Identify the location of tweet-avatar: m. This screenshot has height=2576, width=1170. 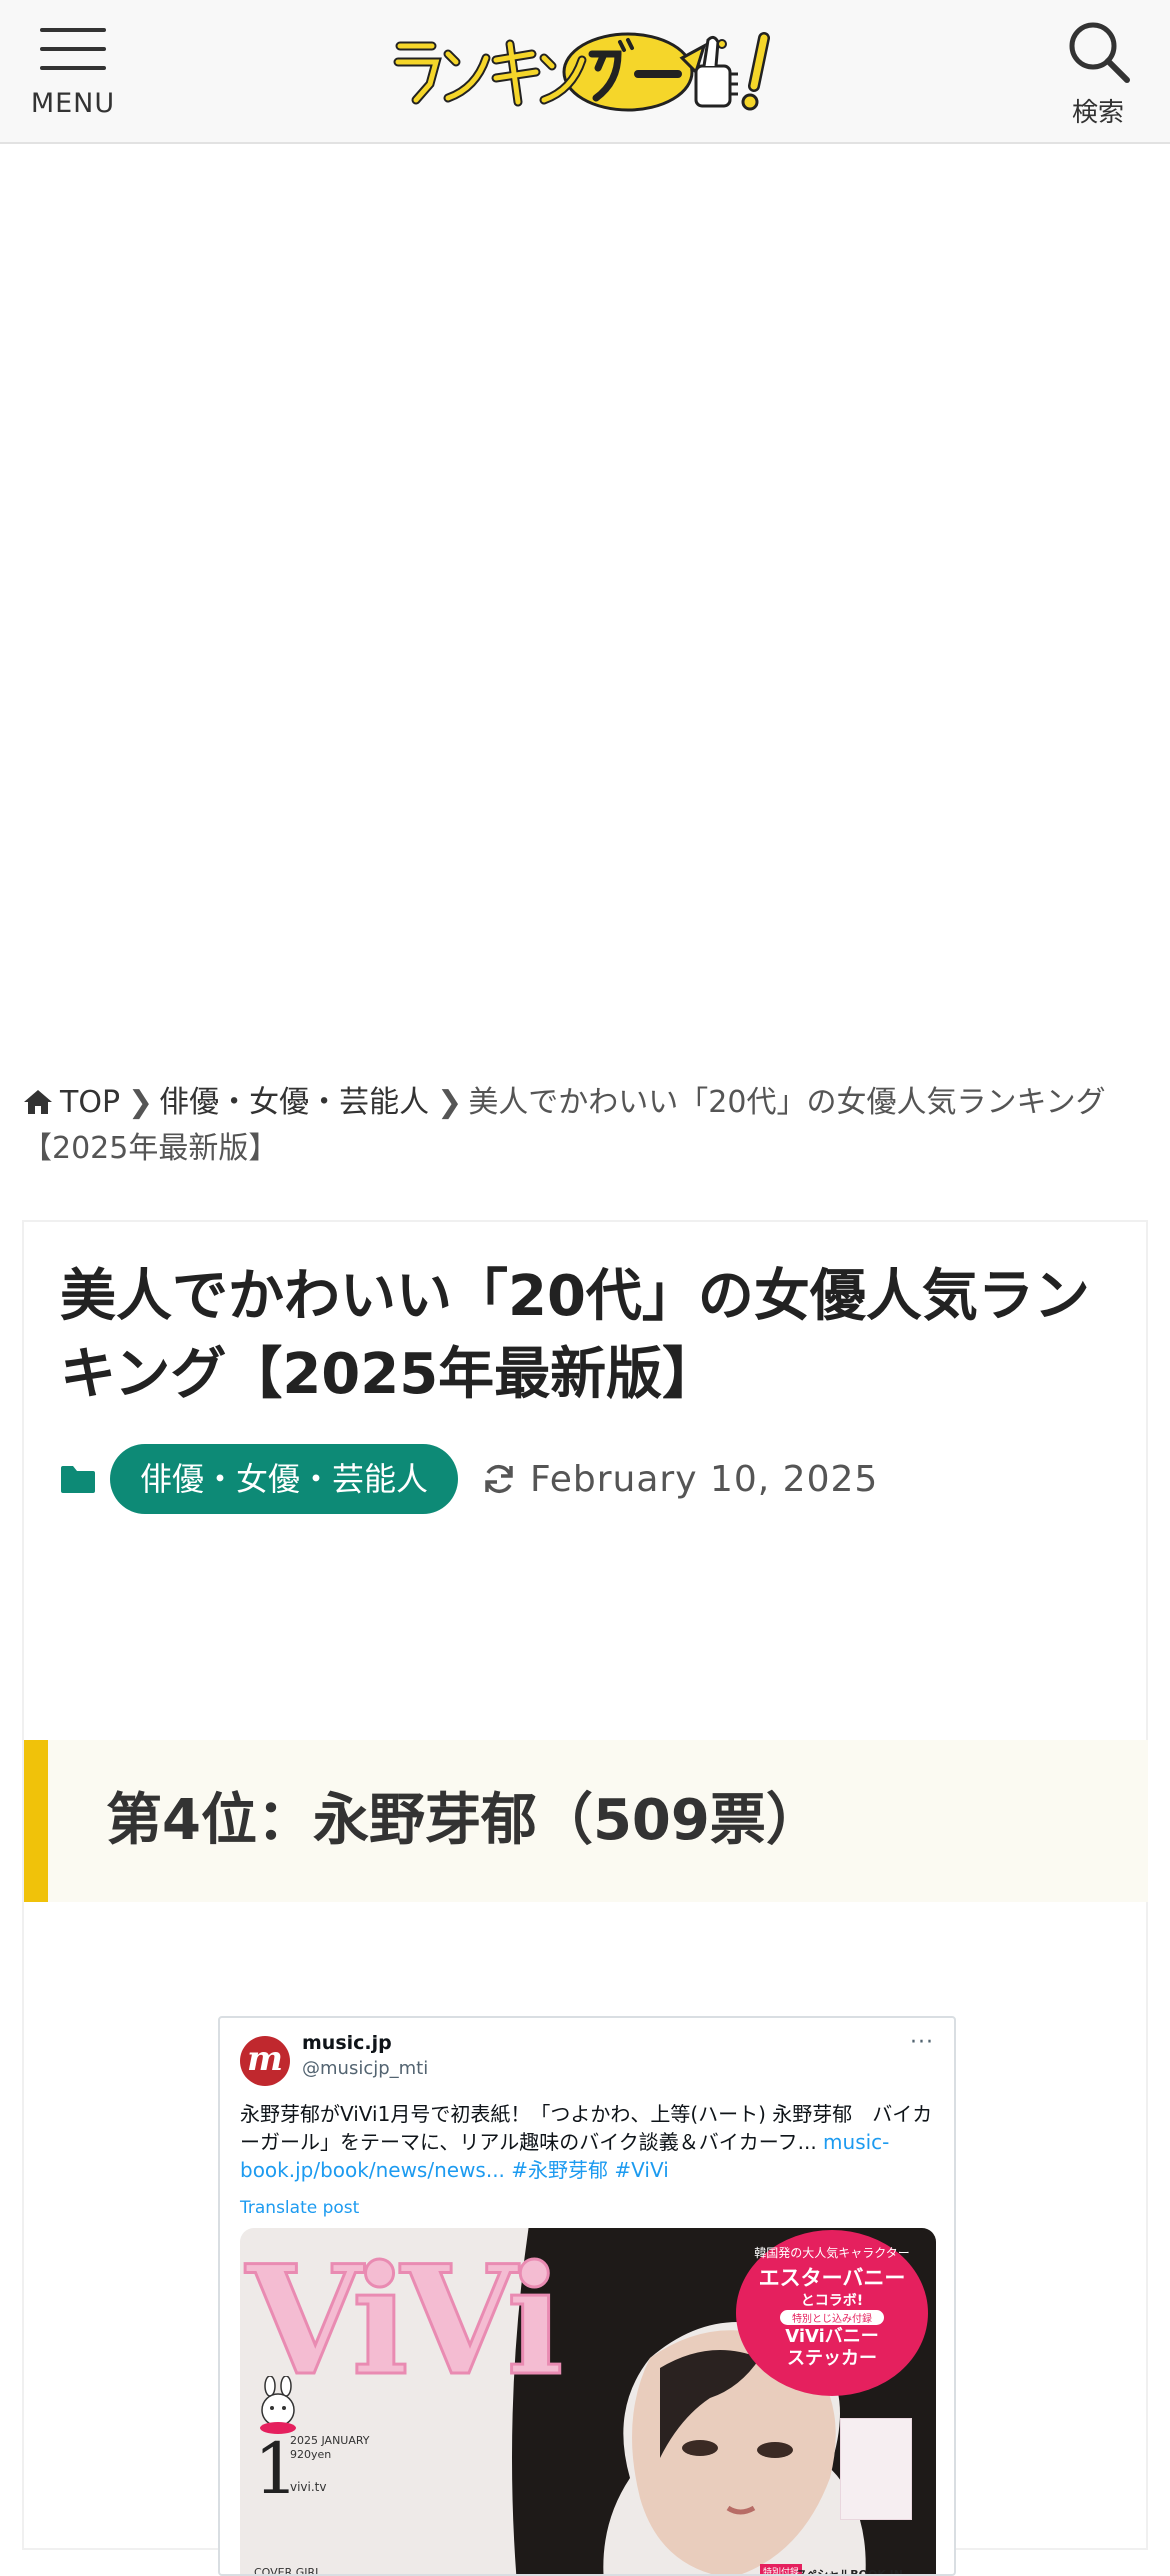
(265, 2061).